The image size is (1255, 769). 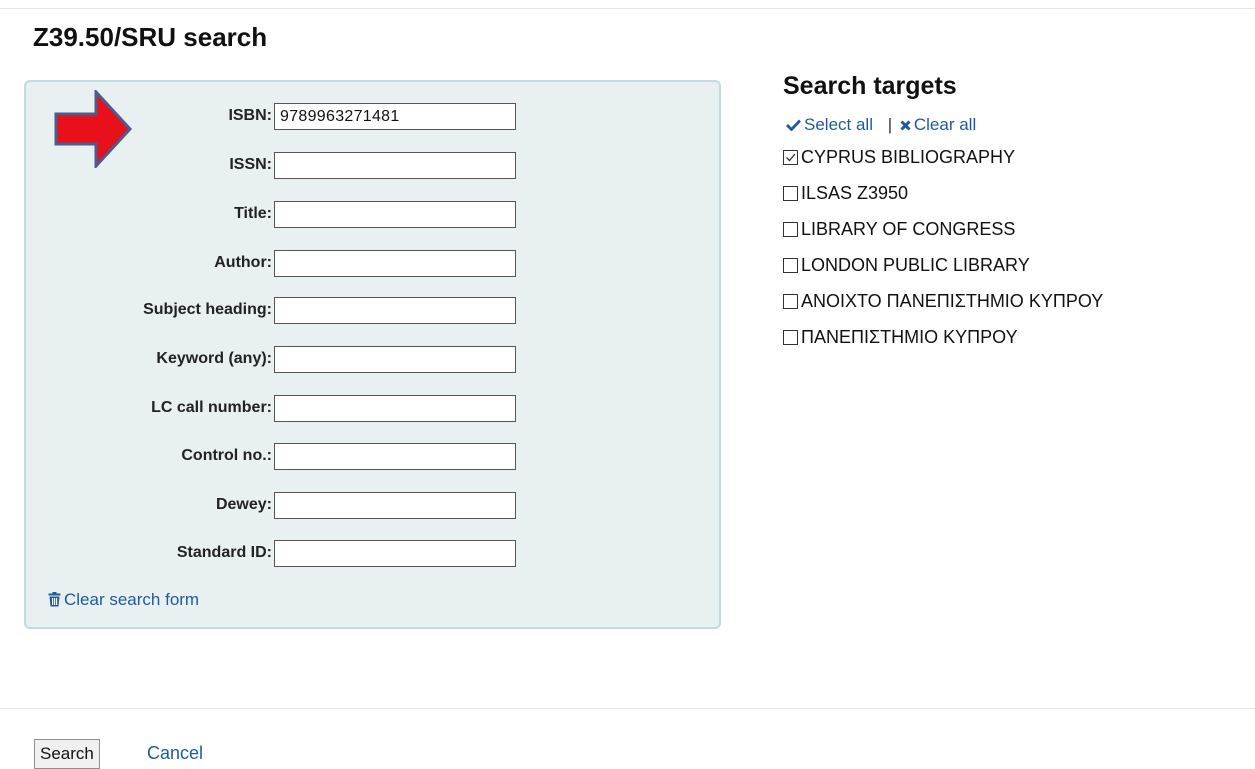 What do you see at coordinates (250, 115) in the screenshot?
I see `isbn-label: ISBN:` at bounding box center [250, 115].